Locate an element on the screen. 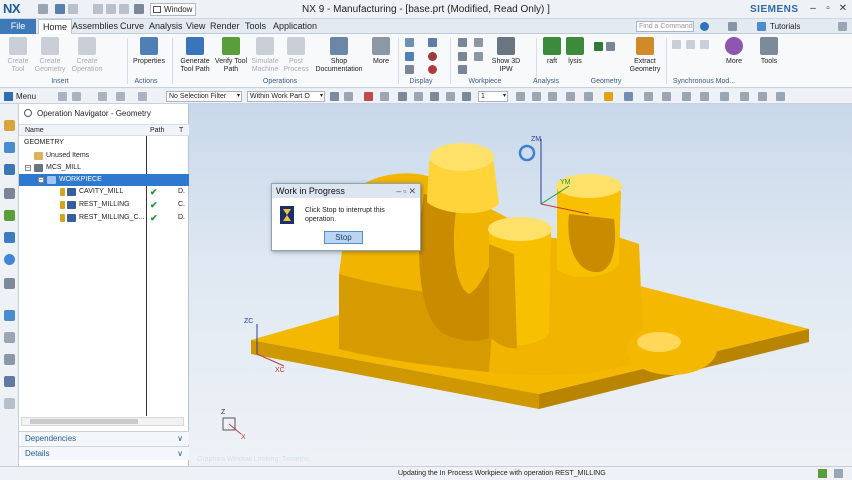 This screenshot has height=480, width=852. pin-icon is located at coordinates (28, 113).